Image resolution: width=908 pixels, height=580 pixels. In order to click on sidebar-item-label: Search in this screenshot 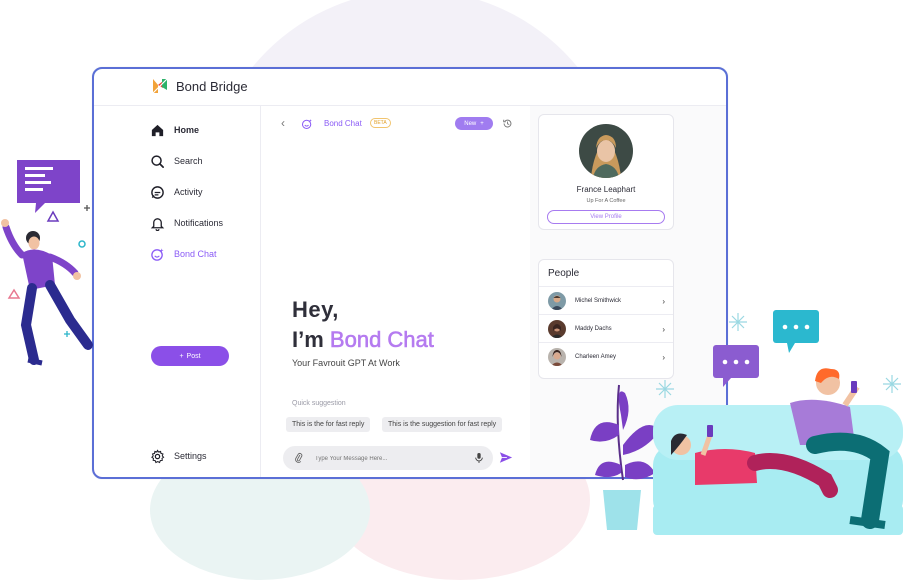, I will do `click(188, 161)`.